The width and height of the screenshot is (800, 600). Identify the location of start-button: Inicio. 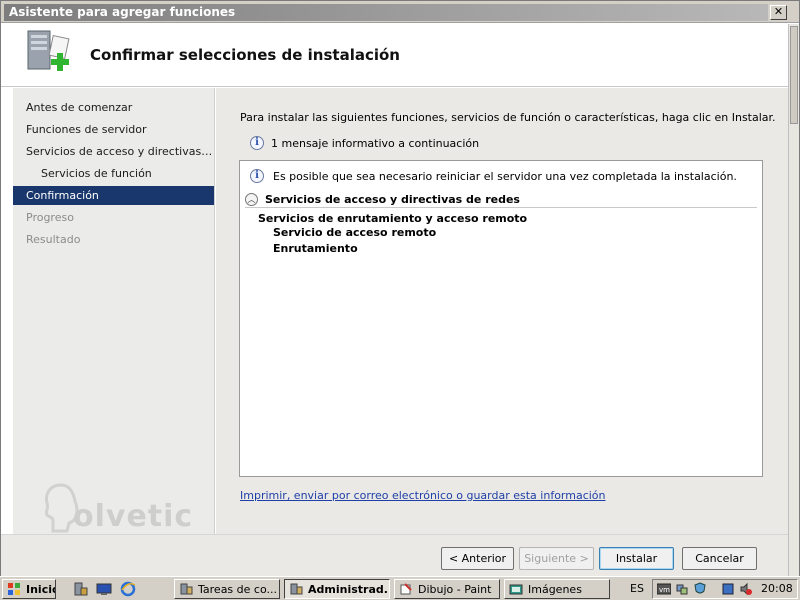
(29, 589).